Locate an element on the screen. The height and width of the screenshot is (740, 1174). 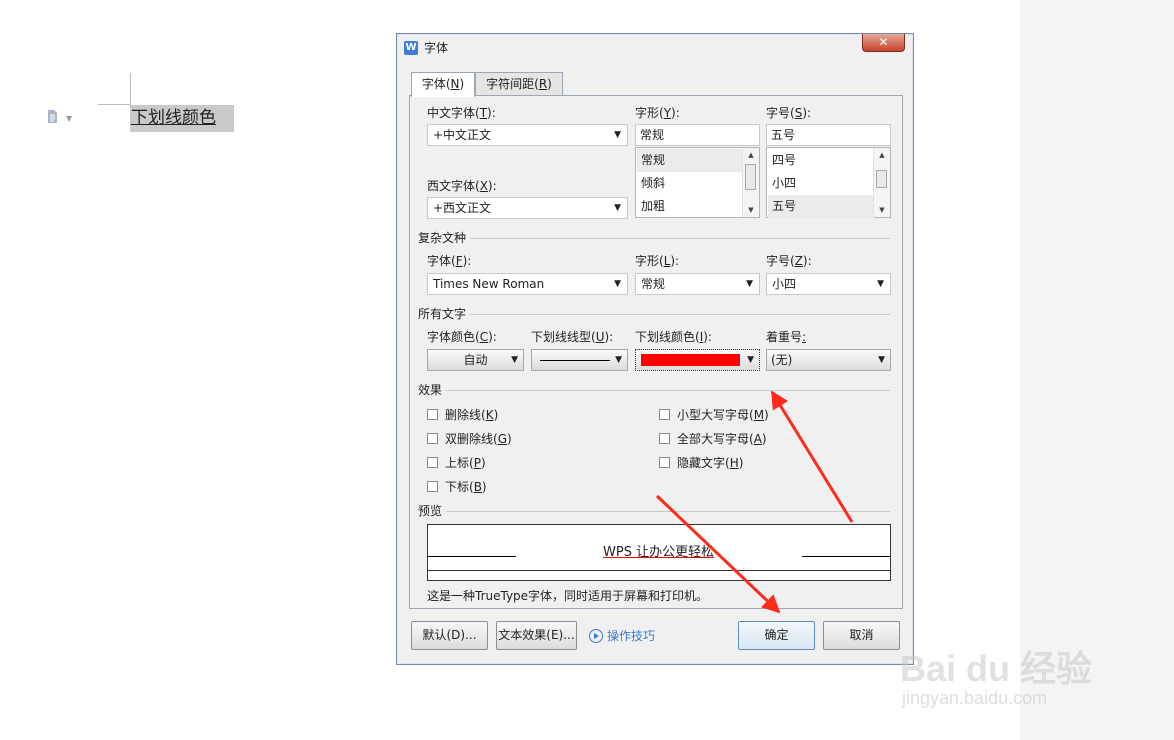
tab-label-end: ) is located at coordinates (462, 84).